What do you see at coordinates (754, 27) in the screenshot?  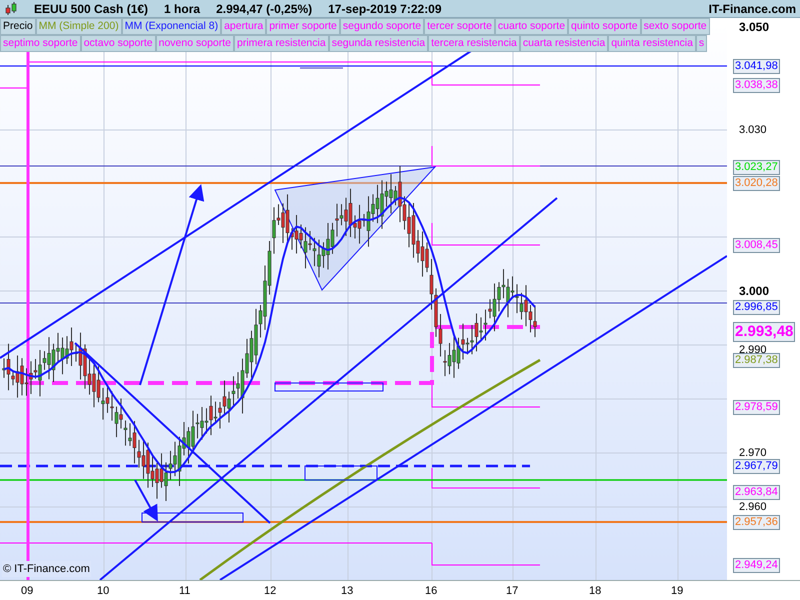 I see `price-tick-label: 3.050` at bounding box center [754, 27].